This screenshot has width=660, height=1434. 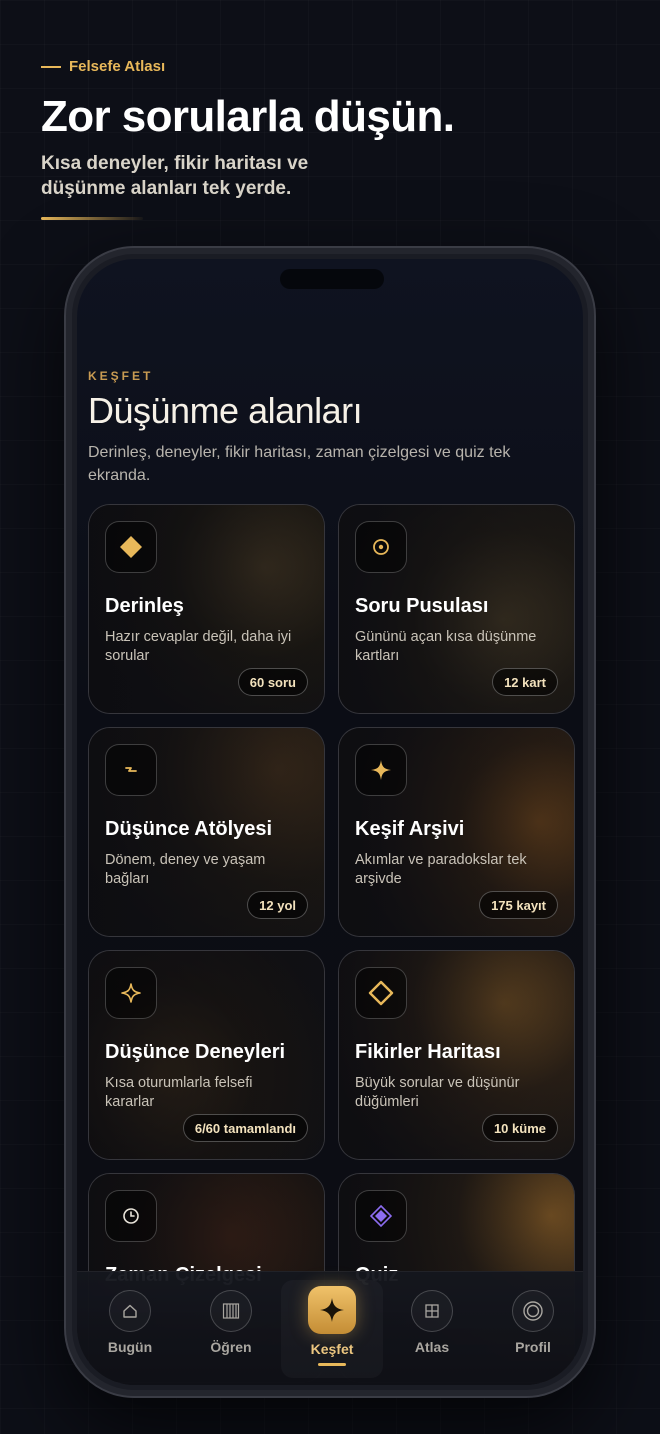 I want to click on tab-profil: Profil, so click(x=533, y=1322).